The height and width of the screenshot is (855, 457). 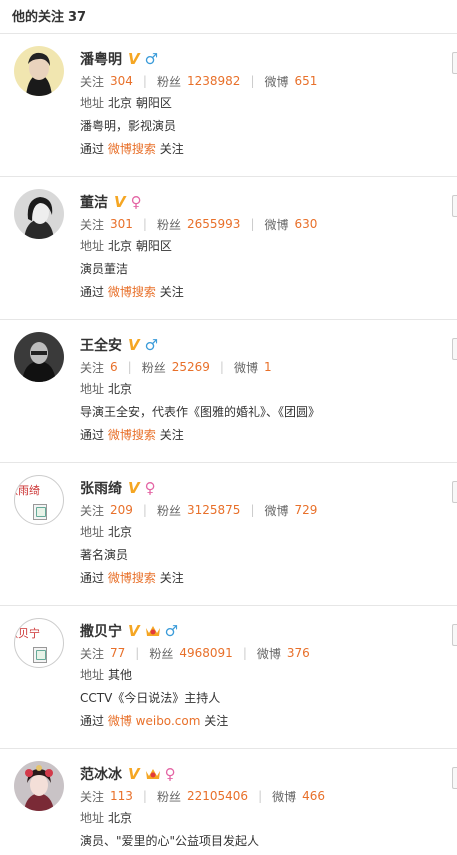 What do you see at coordinates (120, 675) in the screenshot?
I see `location-value: 其他` at bounding box center [120, 675].